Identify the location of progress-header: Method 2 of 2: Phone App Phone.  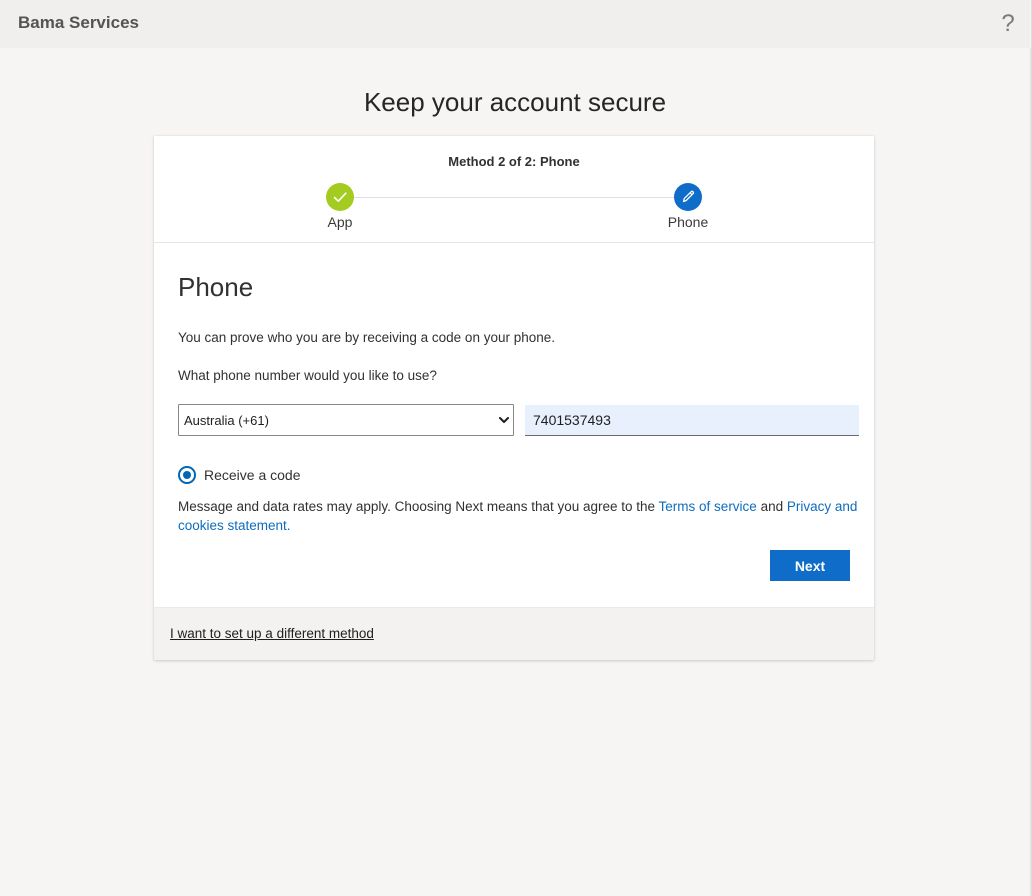
(514, 189).